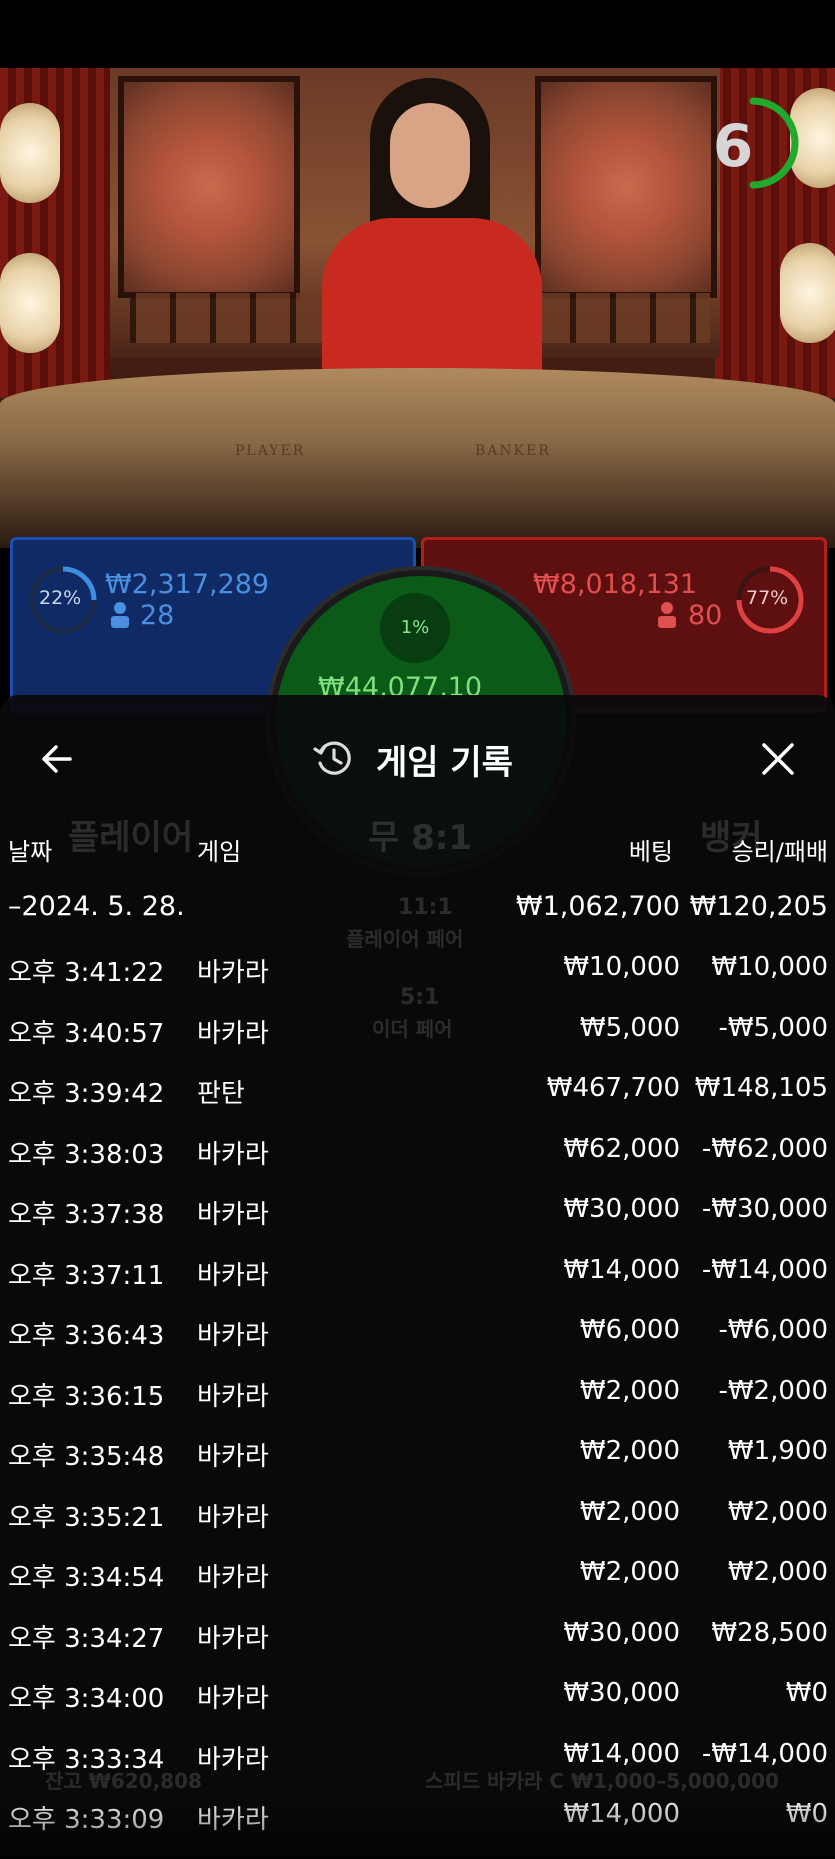  I want to click on history-title: 게임 기록, so click(444, 763).